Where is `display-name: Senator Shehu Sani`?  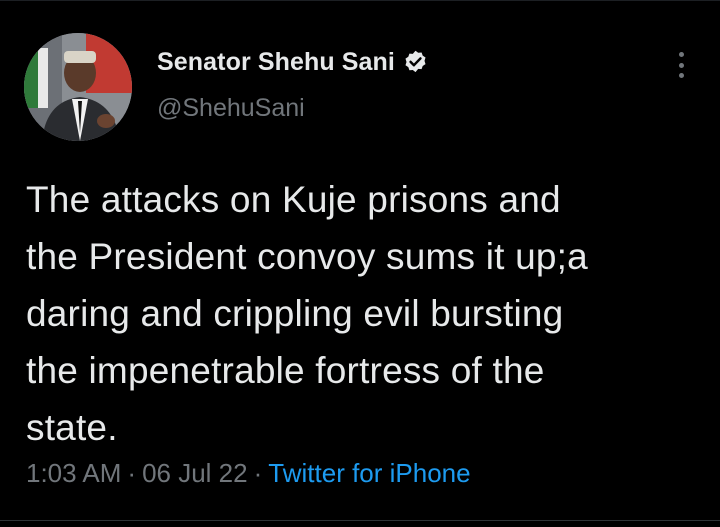 display-name: Senator Shehu Sani is located at coordinates (276, 62).